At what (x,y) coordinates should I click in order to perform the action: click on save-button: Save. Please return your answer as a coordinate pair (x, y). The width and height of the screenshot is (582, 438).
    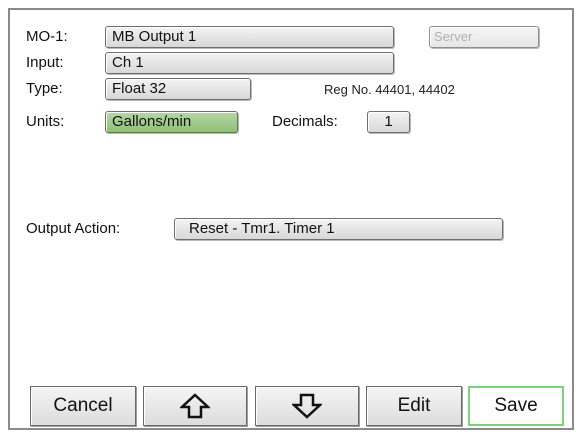
    Looking at the image, I should click on (516, 406).